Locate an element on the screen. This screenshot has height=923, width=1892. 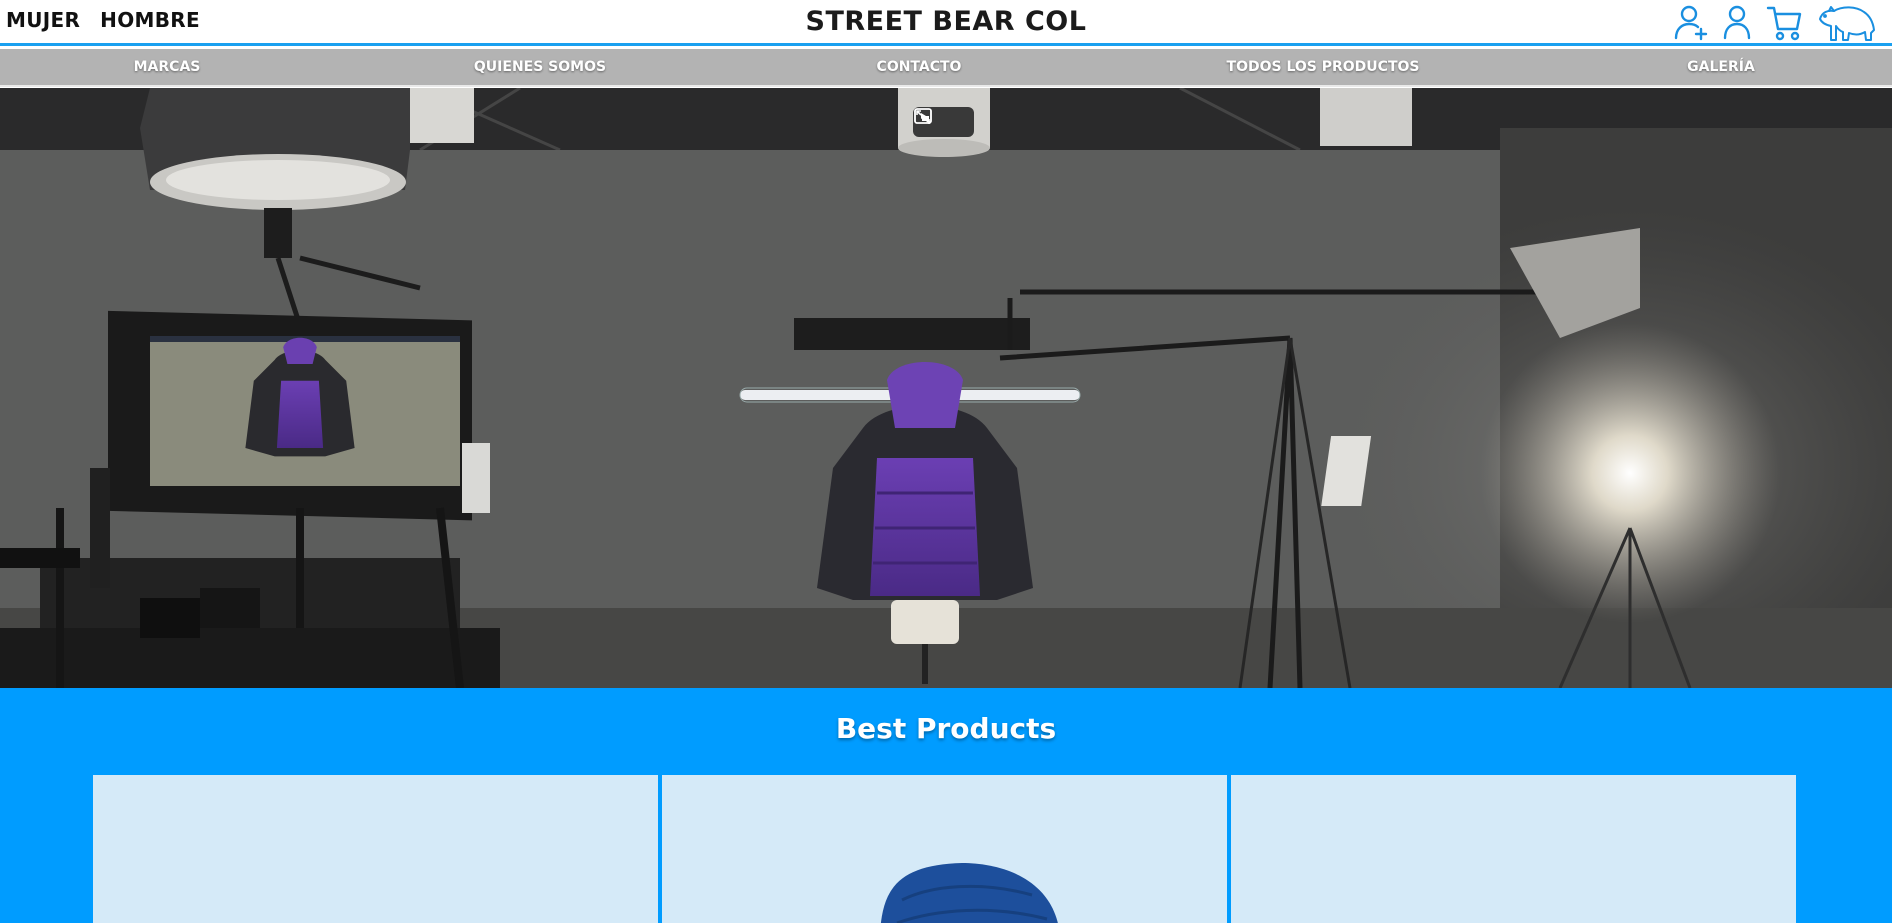
cart-icon is located at coordinates (1784, 22).